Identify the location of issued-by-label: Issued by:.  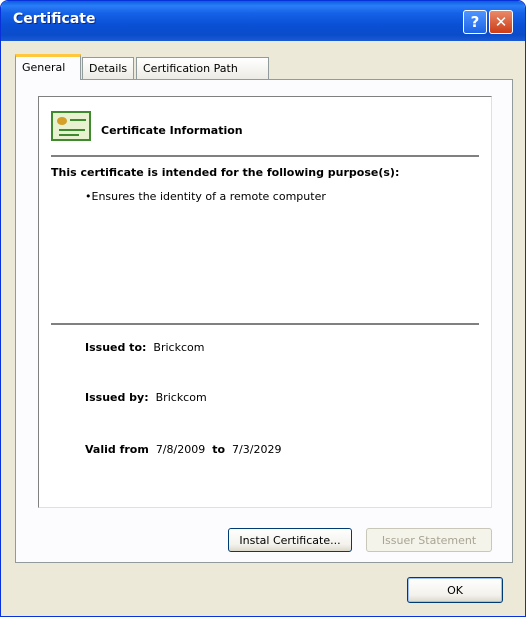
(117, 397).